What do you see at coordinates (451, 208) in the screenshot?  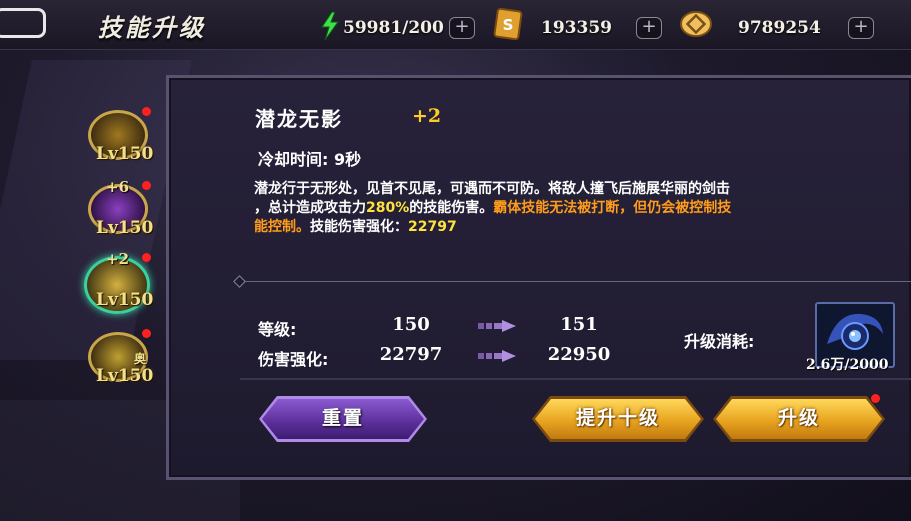 I see `desc-text: 的技能伤害。` at bounding box center [451, 208].